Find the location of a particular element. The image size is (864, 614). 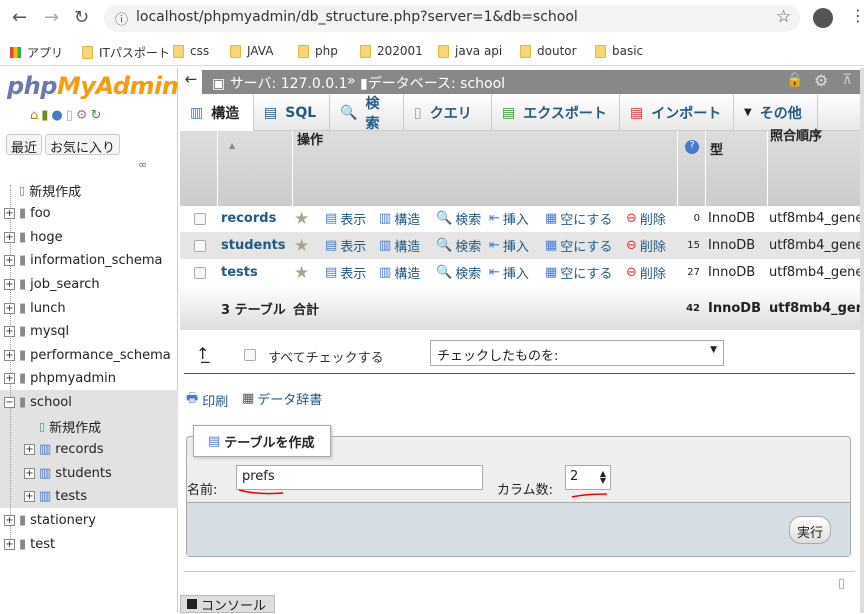

table-name-link: students is located at coordinates (253, 245).